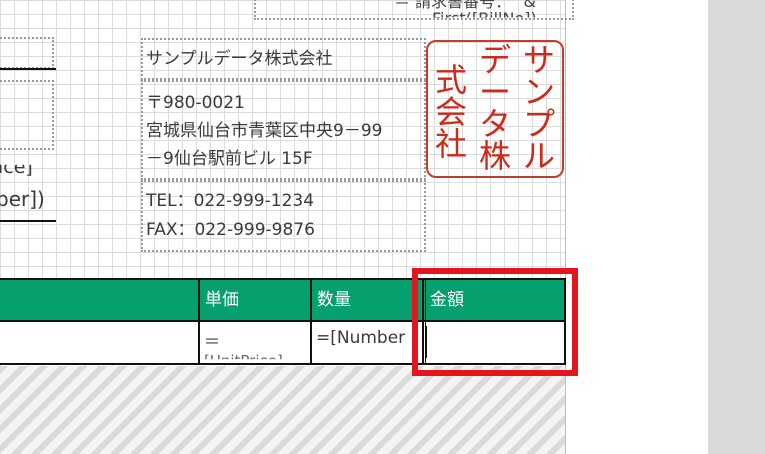 The height and width of the screenshot is (454, 765). I want to click on company-address-line2: －9仙台駅前ビル 15F, so click(229, 159).